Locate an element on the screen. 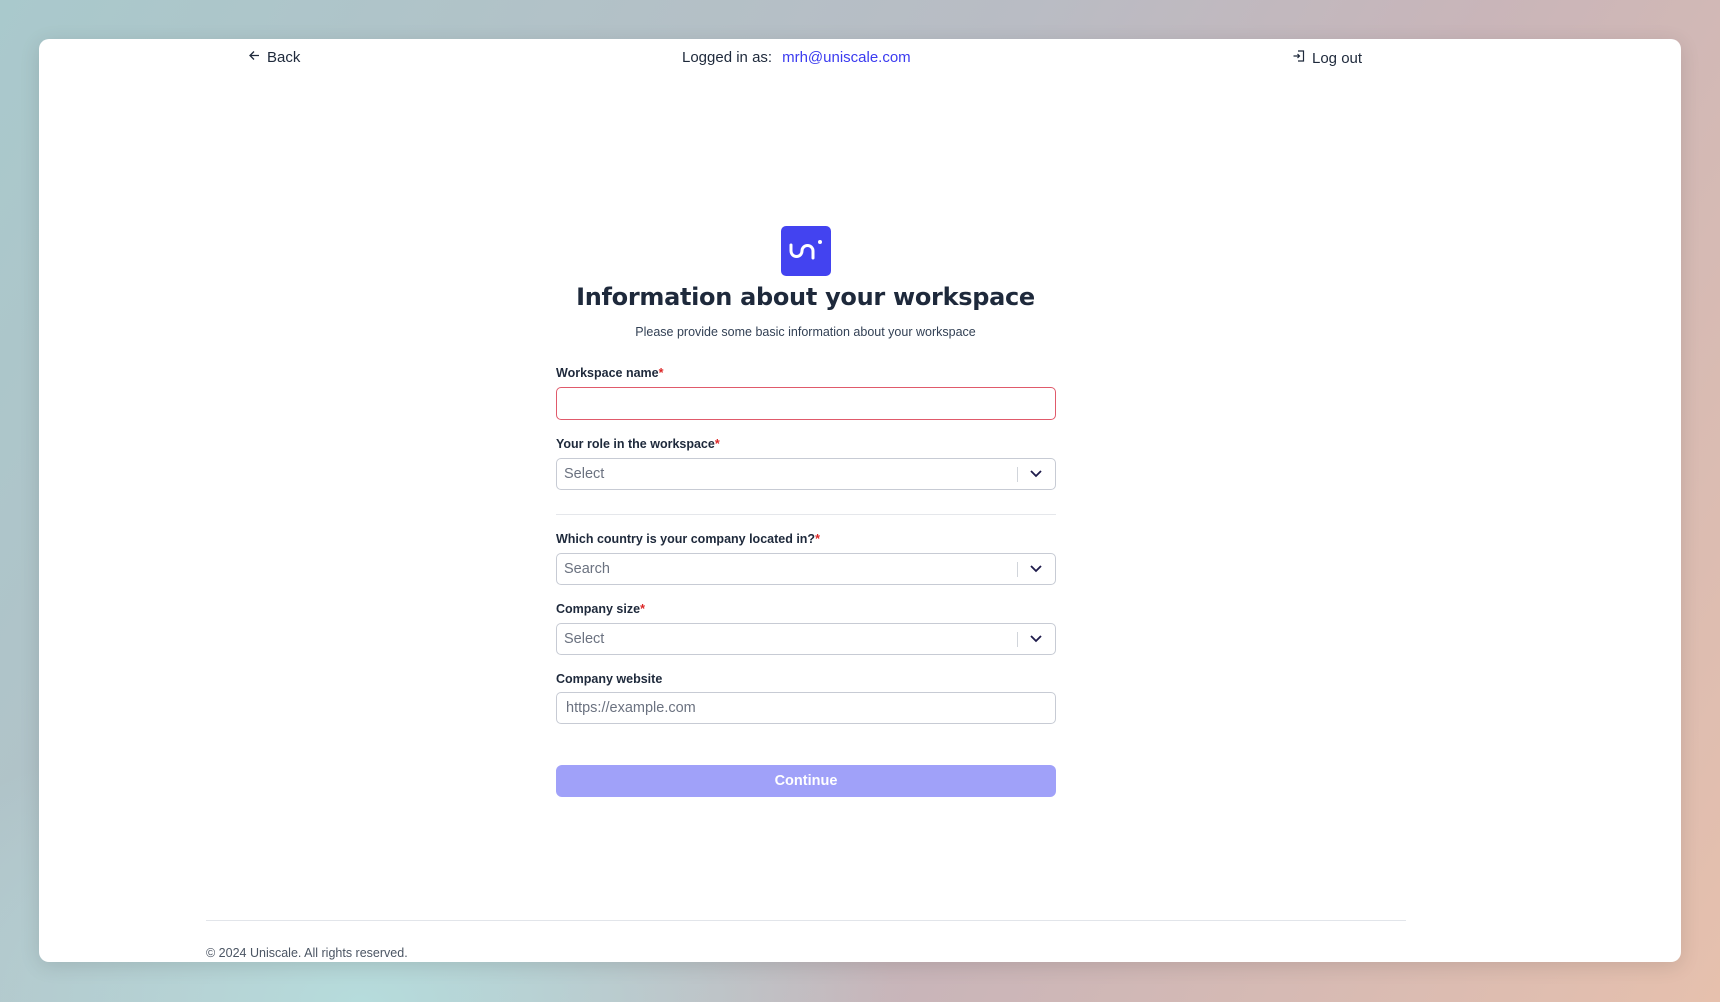  user-email: mrh@uniscale.com is located at coordinates (846, 57).